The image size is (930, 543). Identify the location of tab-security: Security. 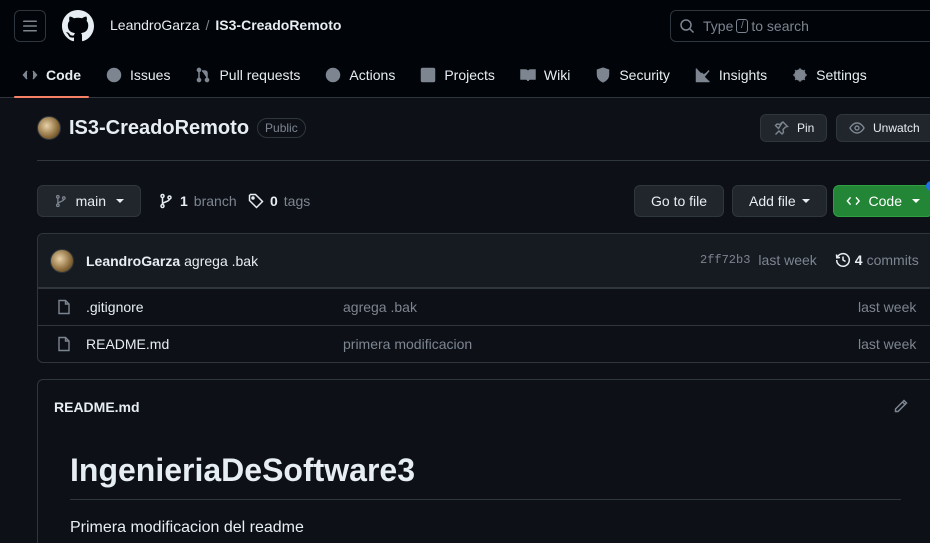
(632, 75).